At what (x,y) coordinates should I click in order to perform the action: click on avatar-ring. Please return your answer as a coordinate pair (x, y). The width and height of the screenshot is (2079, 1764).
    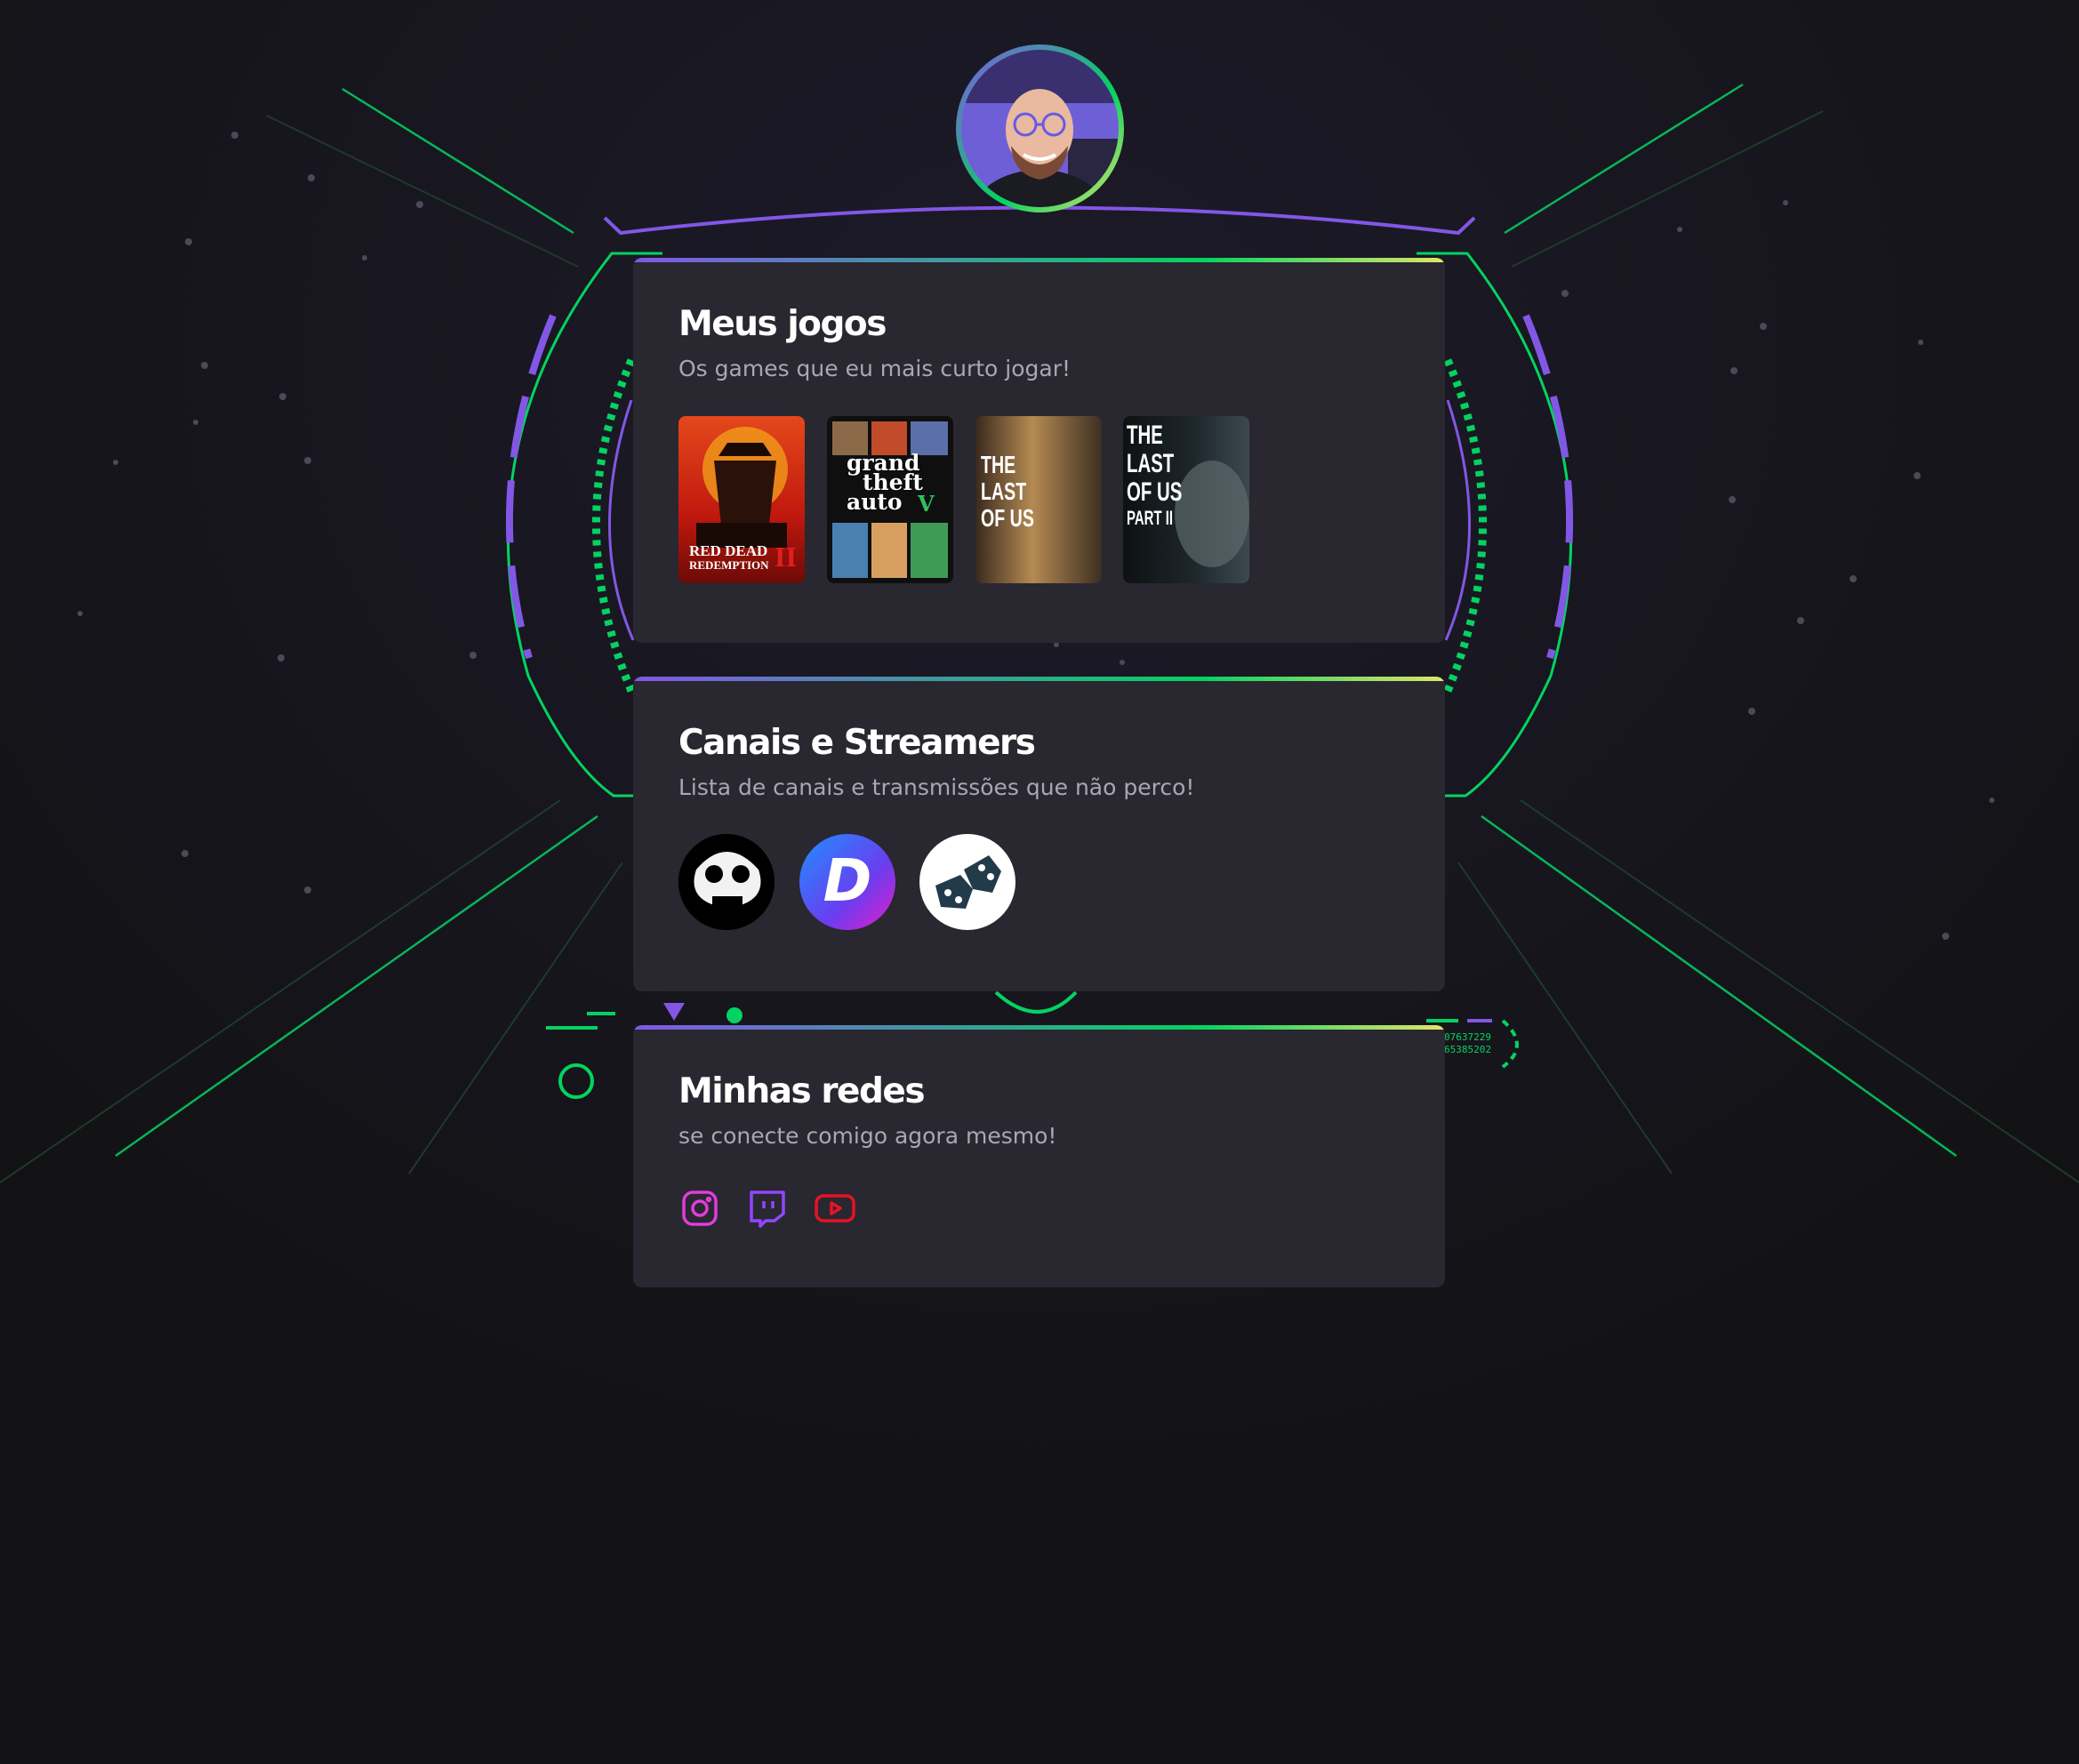
    Looking at the image, I should click on (1040, 128).